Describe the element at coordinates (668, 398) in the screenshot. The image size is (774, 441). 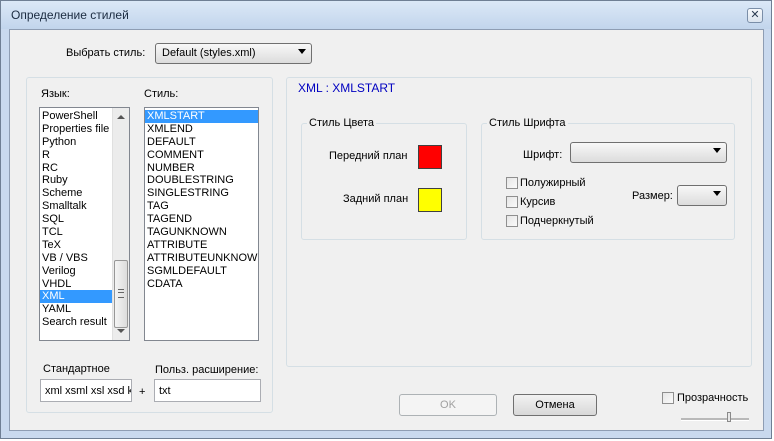
I see `transparency-checkbox` at that location.